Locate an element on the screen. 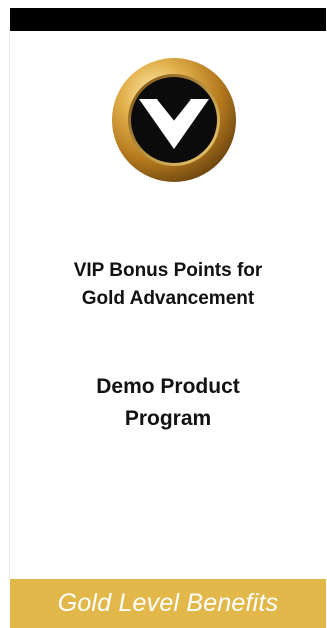  program-line: Program is located at coordinates (168, 418).